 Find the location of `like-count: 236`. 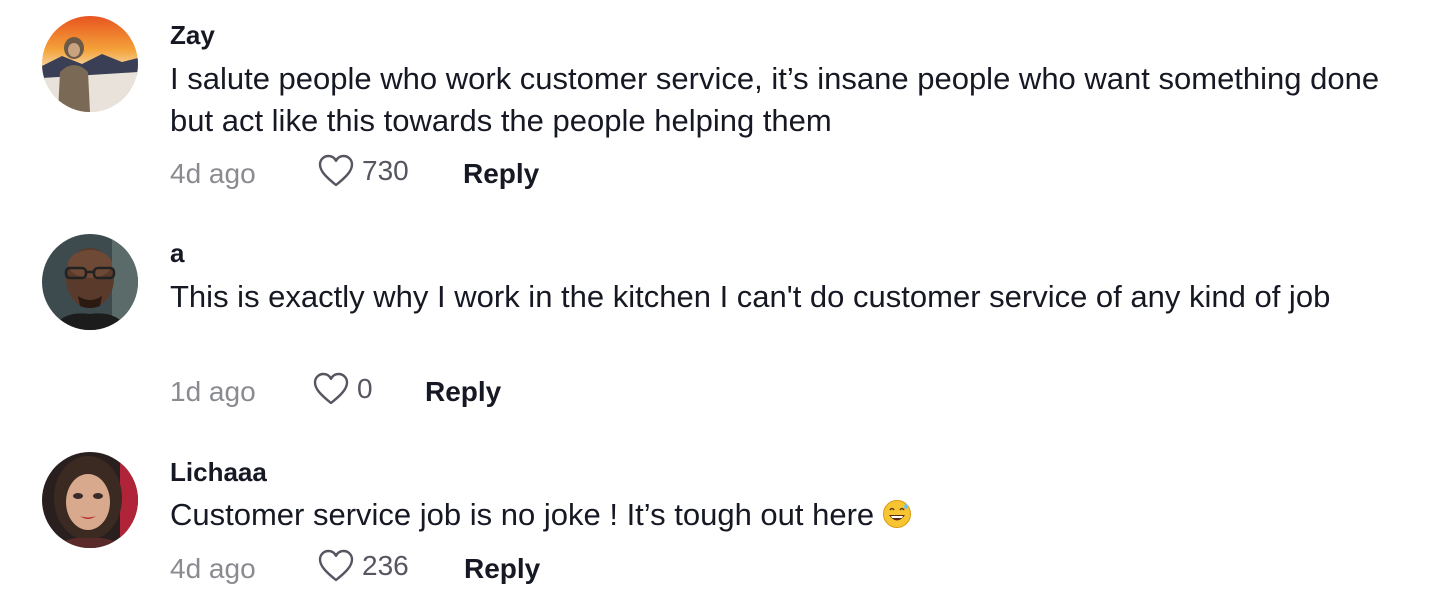

like-count: 236 is located at coordinates (385, 565).